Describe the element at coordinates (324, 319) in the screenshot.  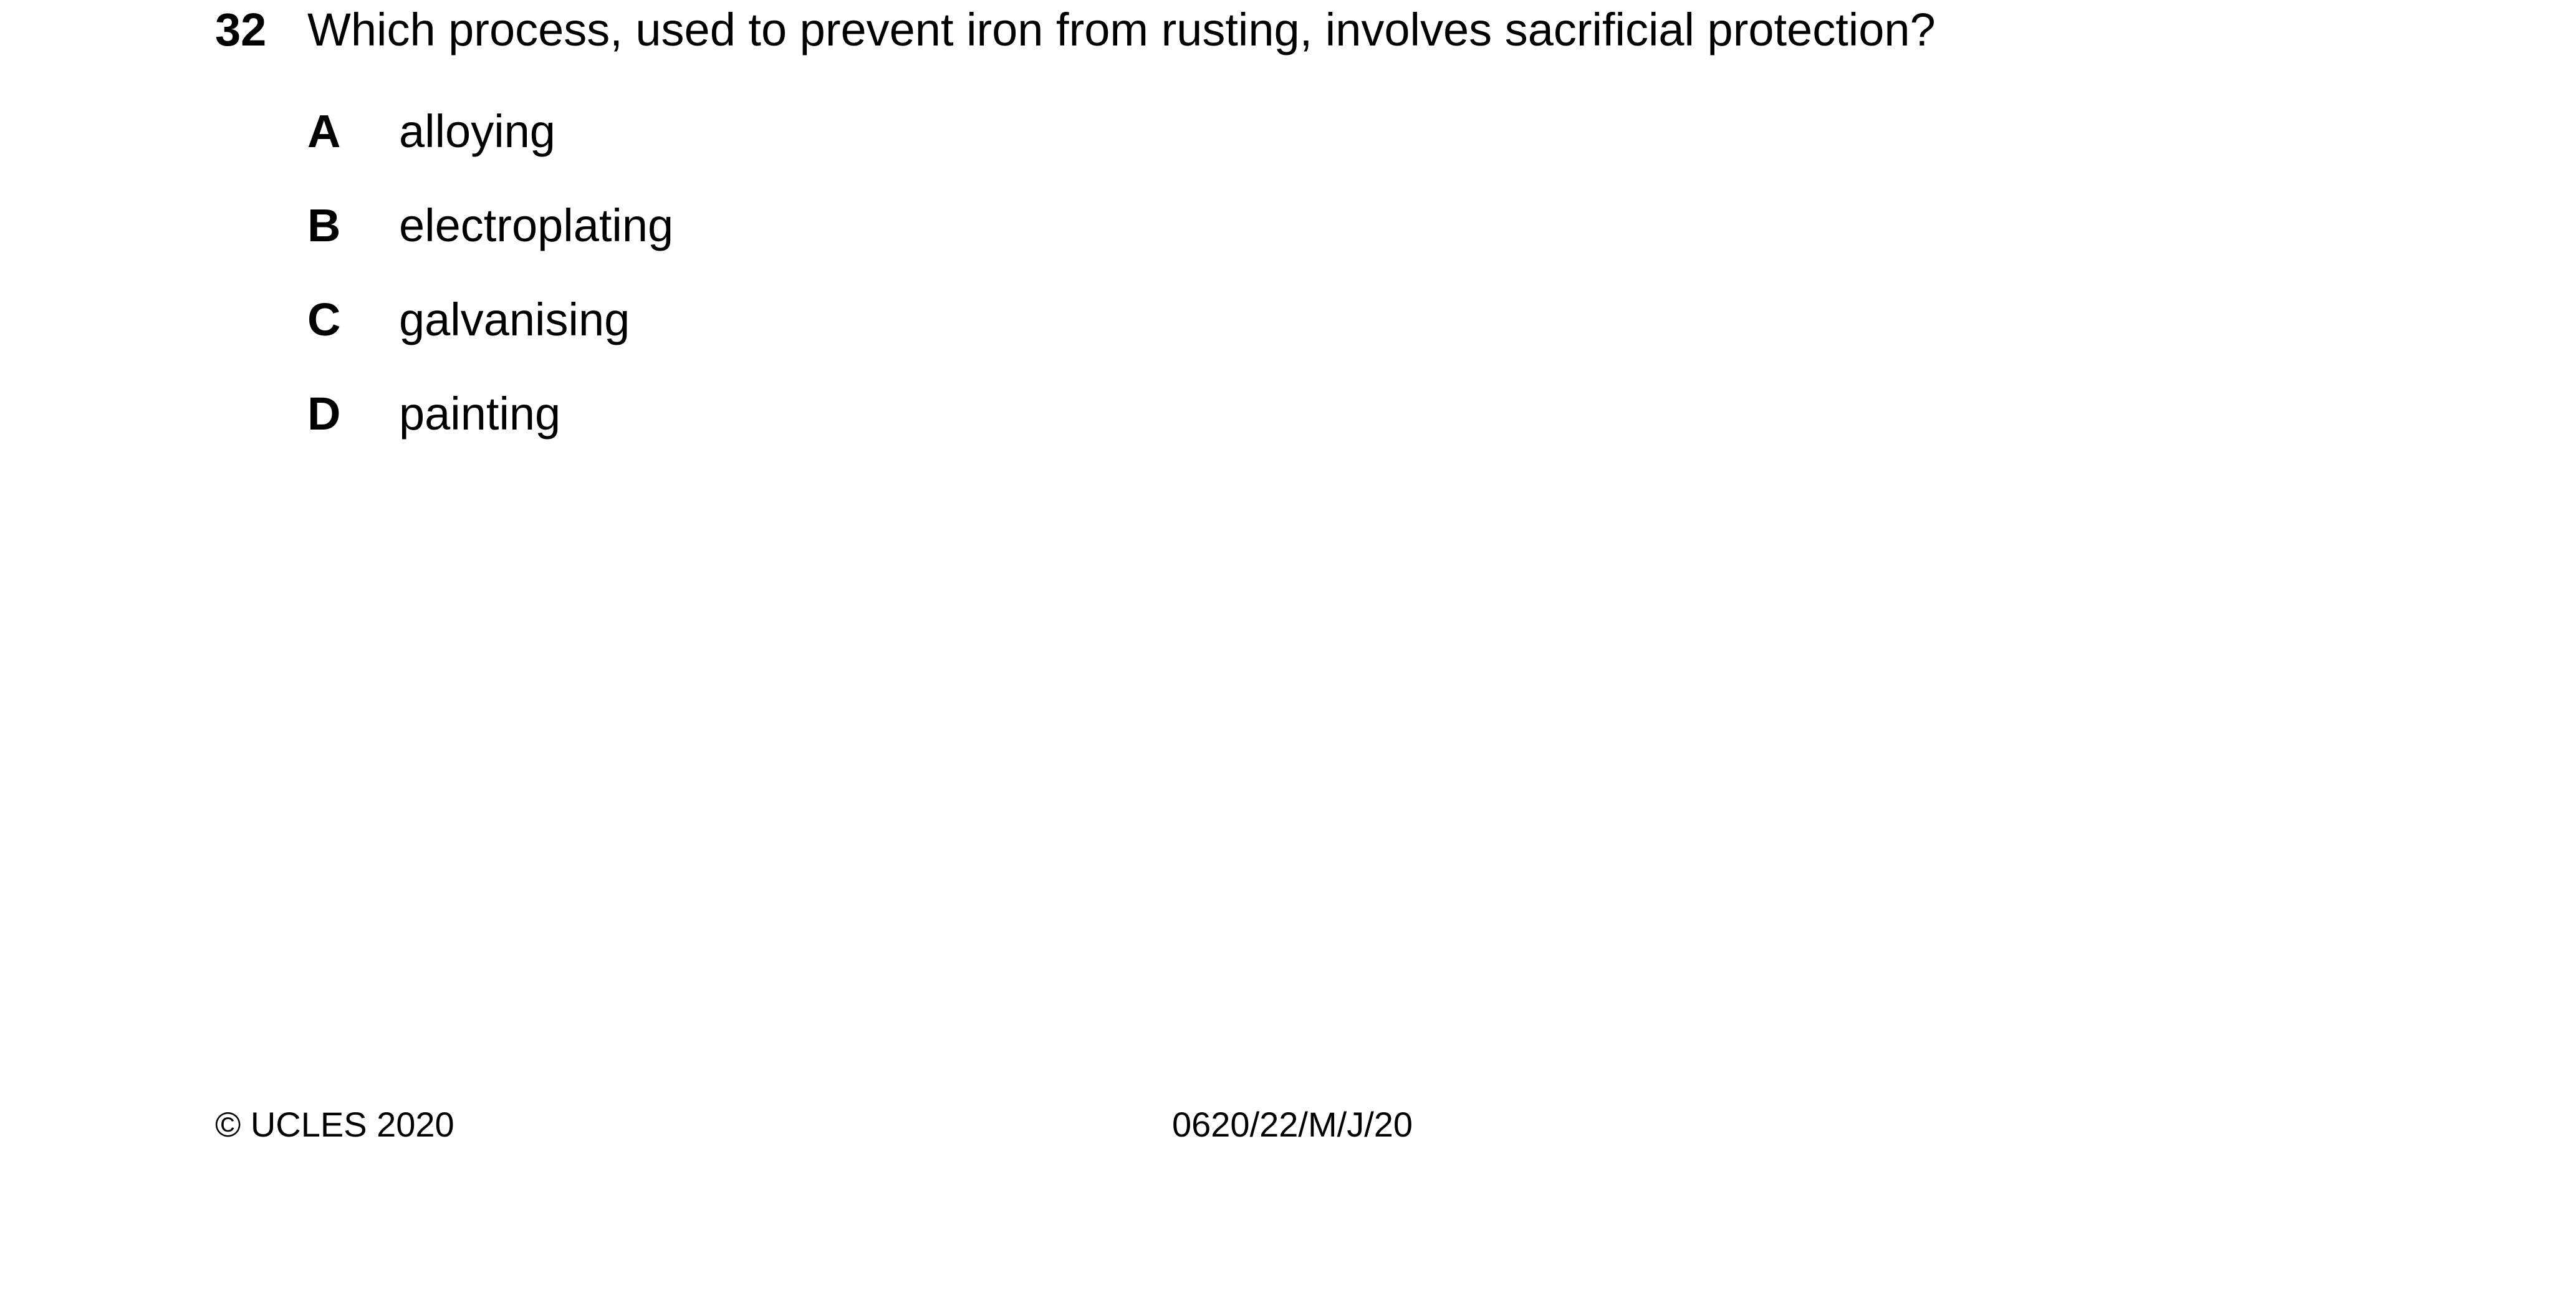
I see `option-letter: C` at that location.